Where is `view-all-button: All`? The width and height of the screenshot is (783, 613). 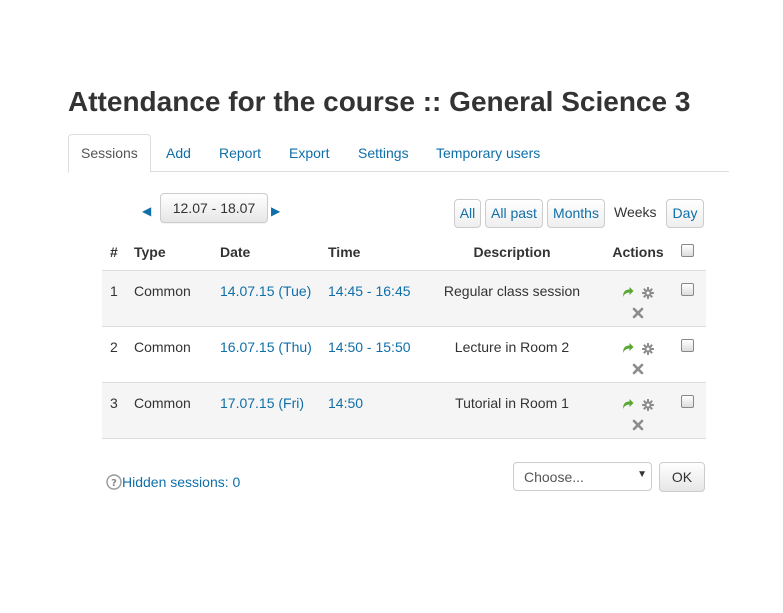 view-all-button: All is located at coordinates (467, 213).